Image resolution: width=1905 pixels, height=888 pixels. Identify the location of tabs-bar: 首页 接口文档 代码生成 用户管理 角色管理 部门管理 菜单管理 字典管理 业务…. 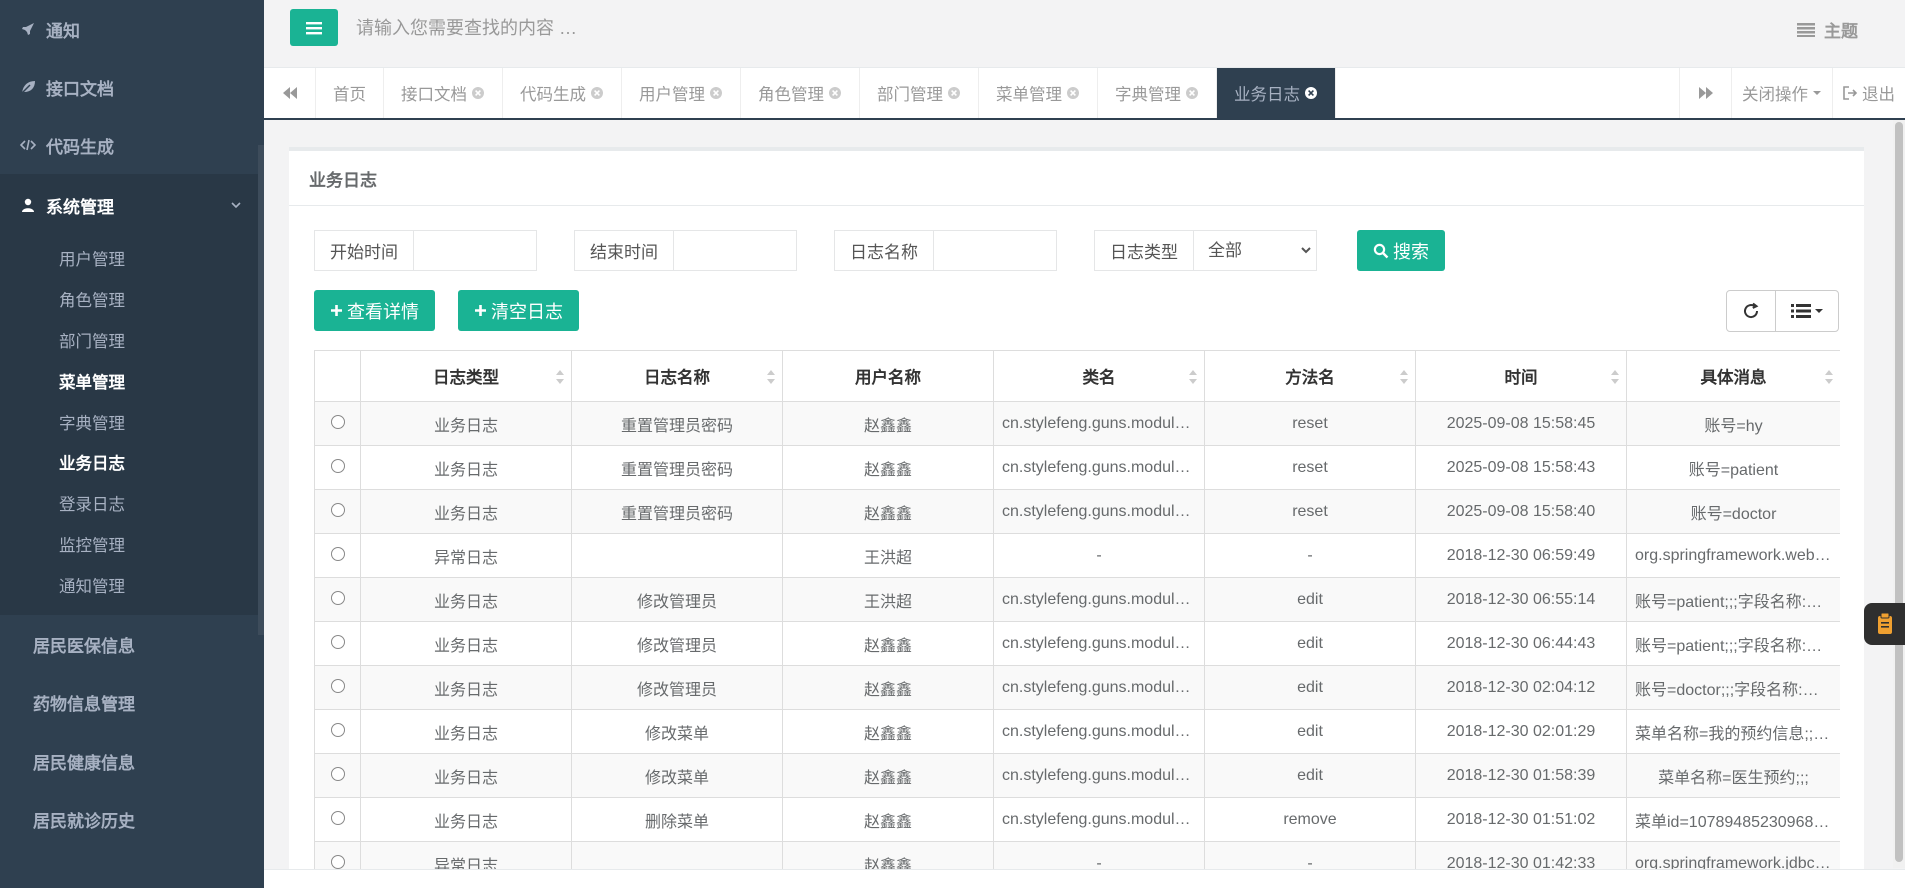
(1084, 94).